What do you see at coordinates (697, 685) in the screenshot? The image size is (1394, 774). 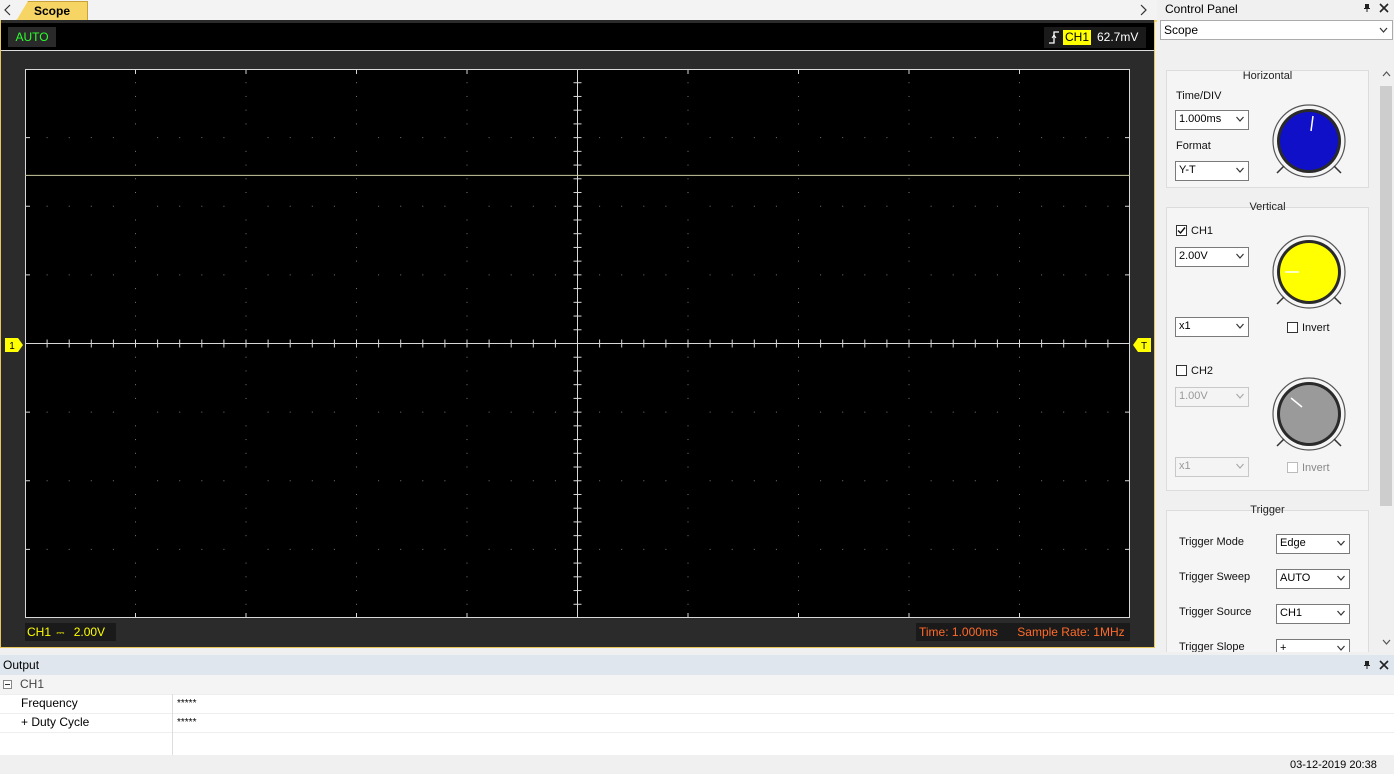 I see `output-group-row: CH1` at bounding box center [697, 685].